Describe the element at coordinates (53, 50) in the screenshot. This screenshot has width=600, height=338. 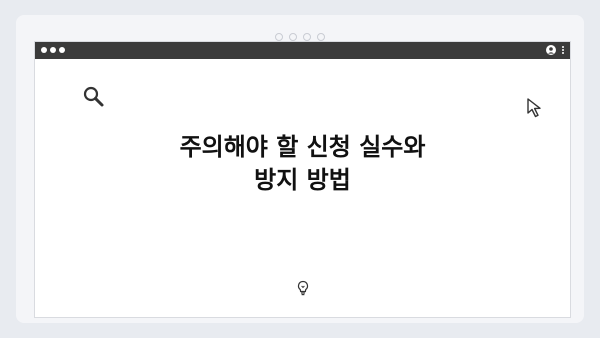
I see `window-minimize-dot` at that location.